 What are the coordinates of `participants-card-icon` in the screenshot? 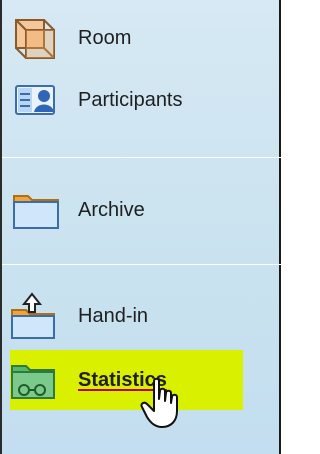 It's located at (37, 100).